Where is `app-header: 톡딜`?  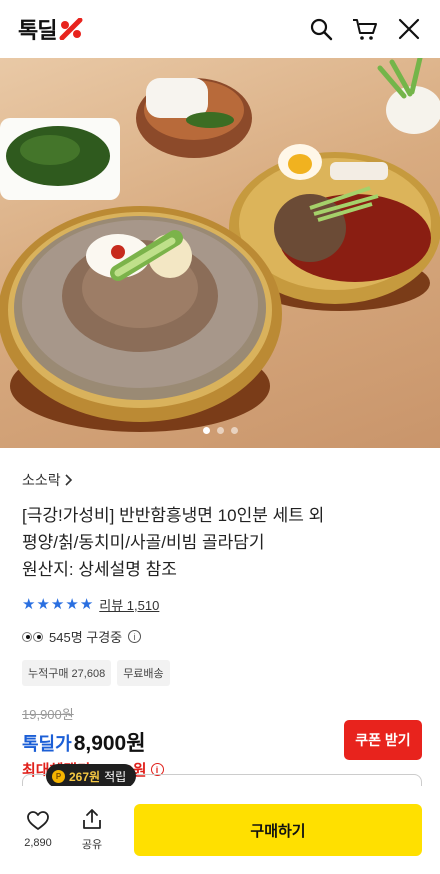 app-header: 톡딜 is located at coordinates (220, 29).